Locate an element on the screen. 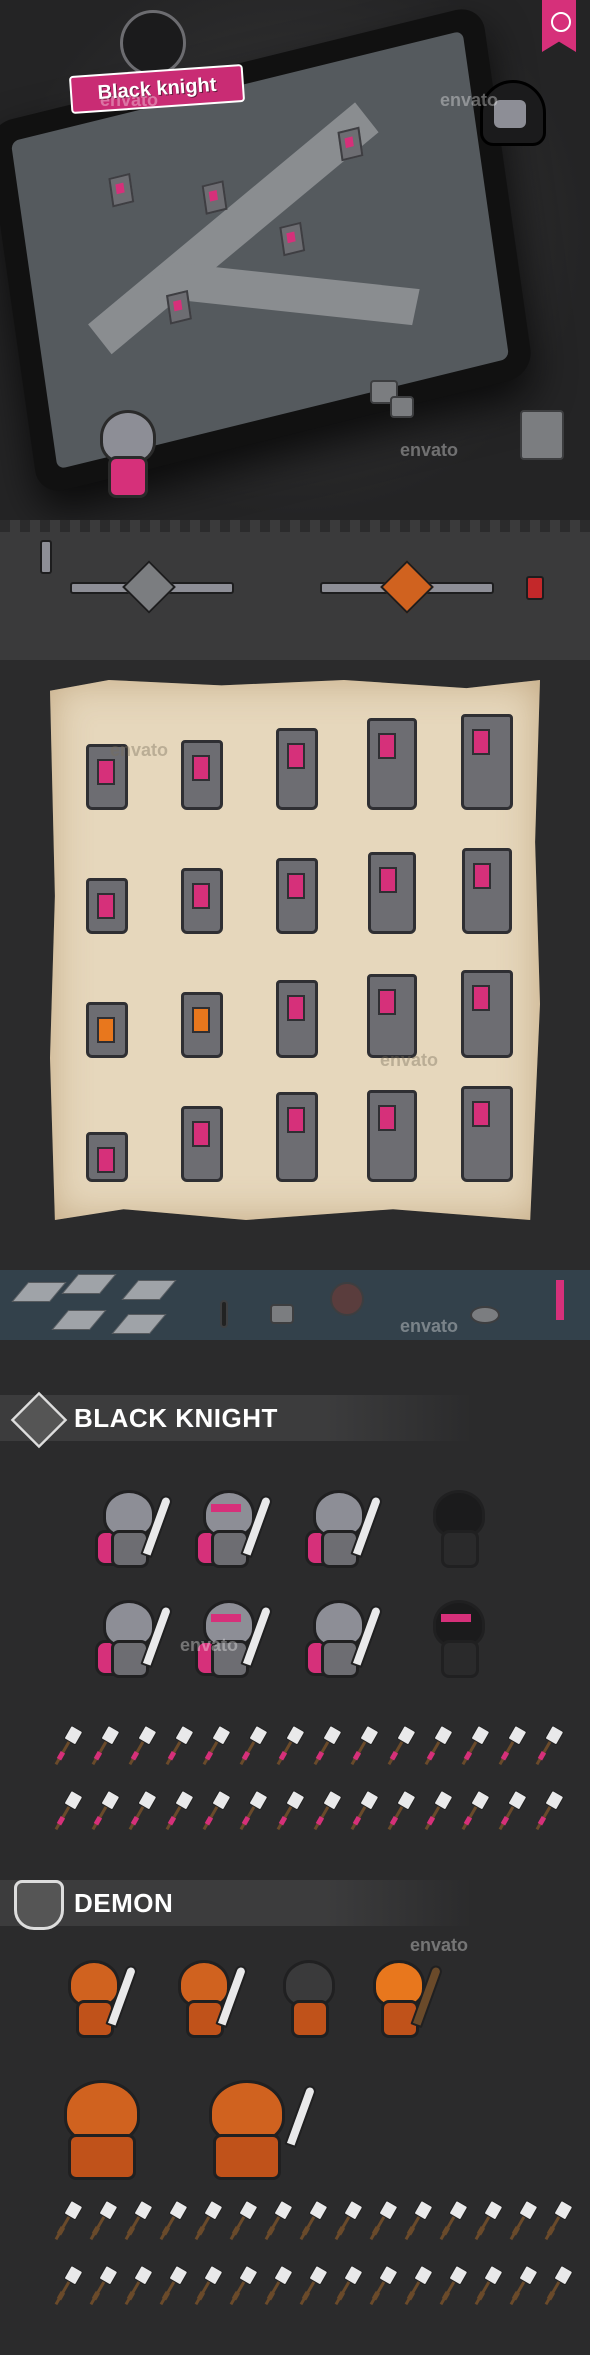  section-header-black-knight: BLACK KNIGHT is located at coordinates (295, 1420).